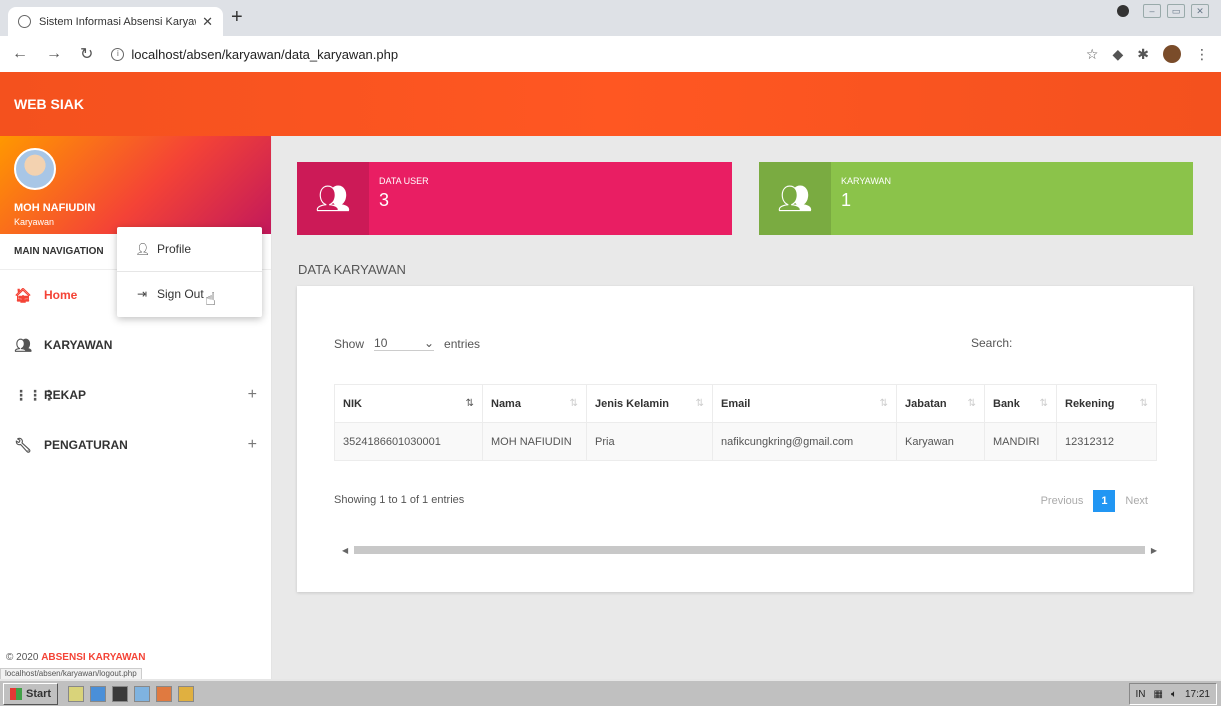  What do you see at coordinates (1106, 403) in the screenshot?
I see `column-header-rekening: Rekening ⇅` at bounding box center [1106, 403].